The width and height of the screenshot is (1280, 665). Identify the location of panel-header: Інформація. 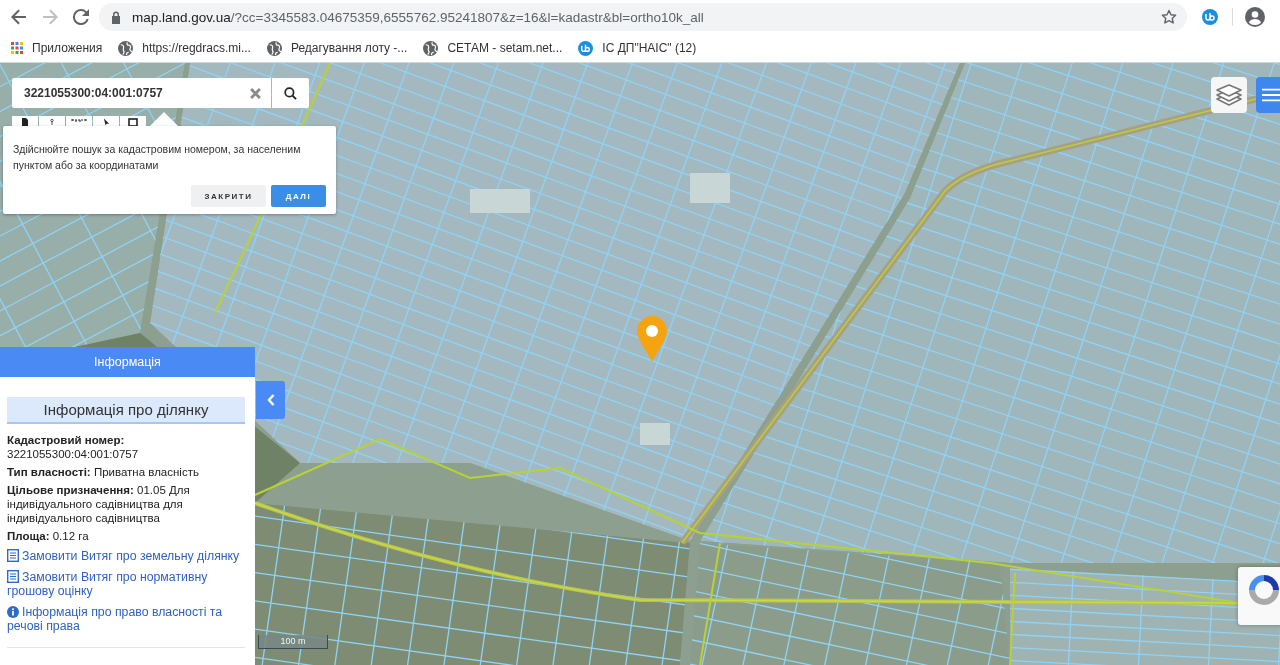
(127, 362).